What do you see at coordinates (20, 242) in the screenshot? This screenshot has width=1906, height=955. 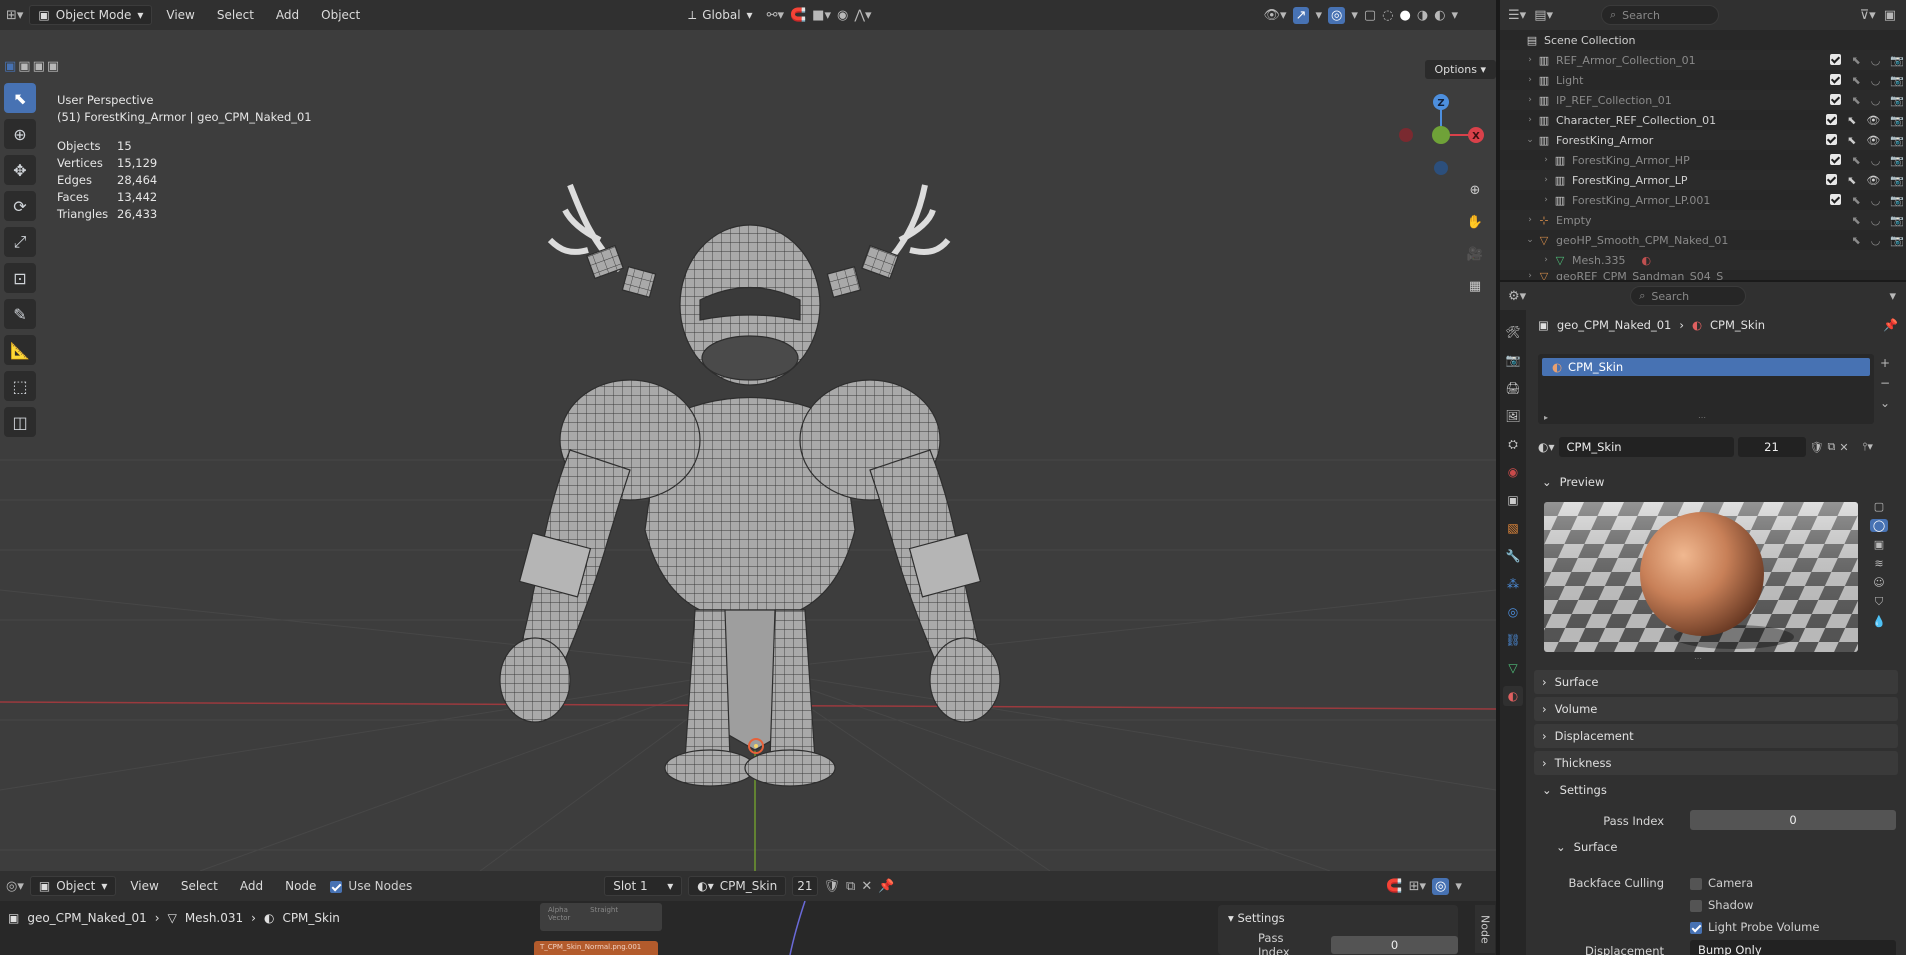 I see `scale-tool: ⤢` at bounding box center [20, 242].